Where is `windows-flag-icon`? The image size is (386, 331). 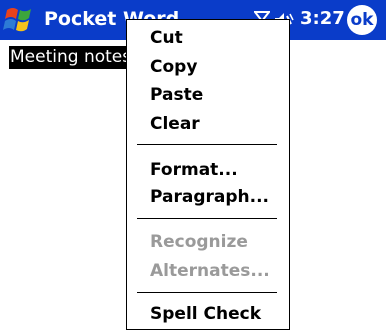
windows-flag-icon is located at coordinates (20, 20).